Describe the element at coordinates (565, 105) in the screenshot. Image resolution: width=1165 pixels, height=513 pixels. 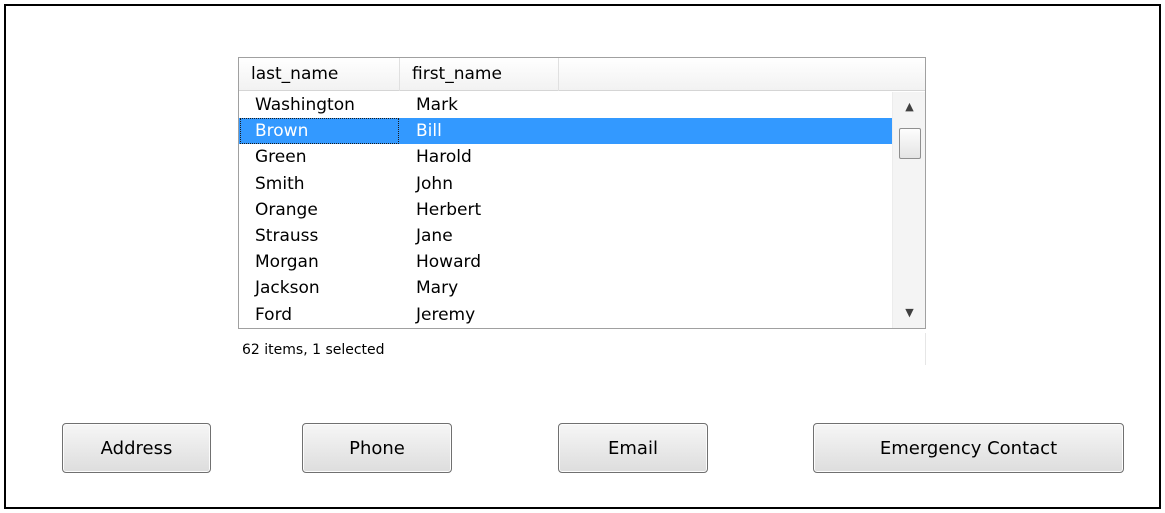
I see `table-row: Washington Mark` at that location.